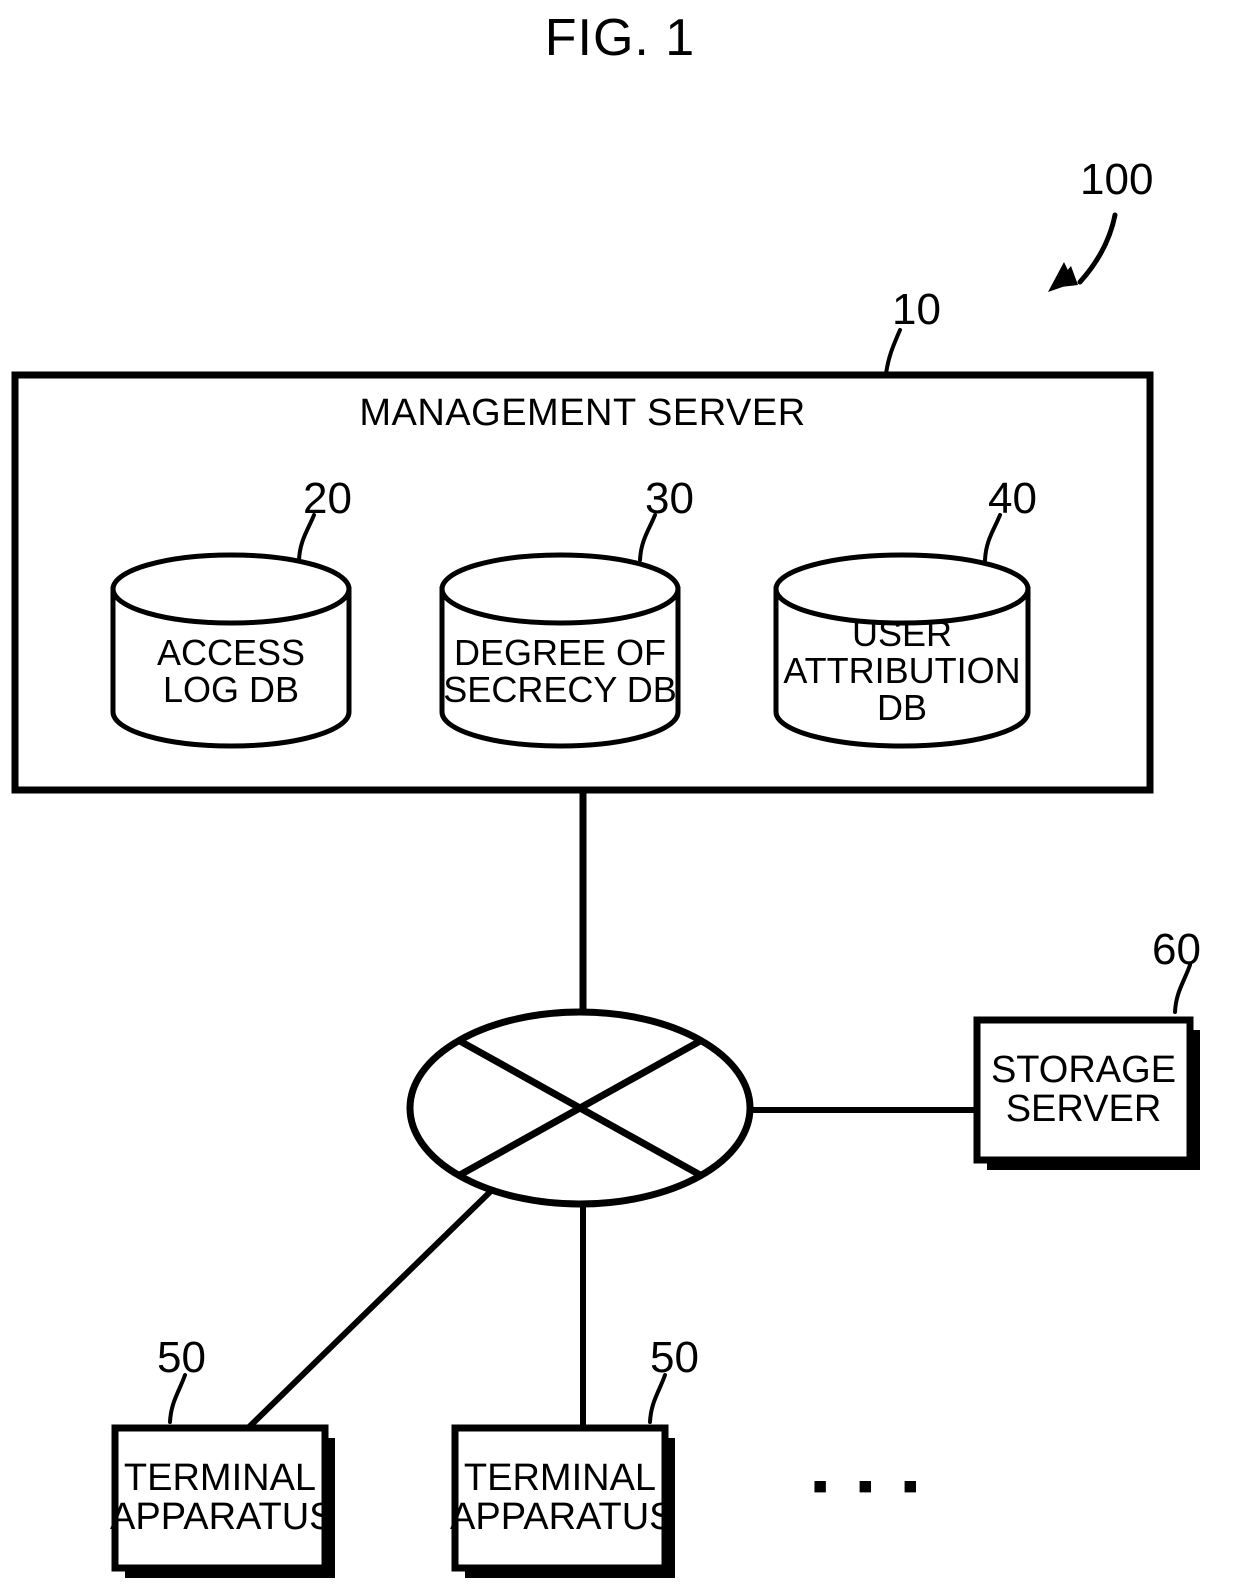  What do you see at coordinates (582, 413) in the screenshot?
I see `management-server-title: MANAGEMENT SERVER` at bounding box center [582, 413].